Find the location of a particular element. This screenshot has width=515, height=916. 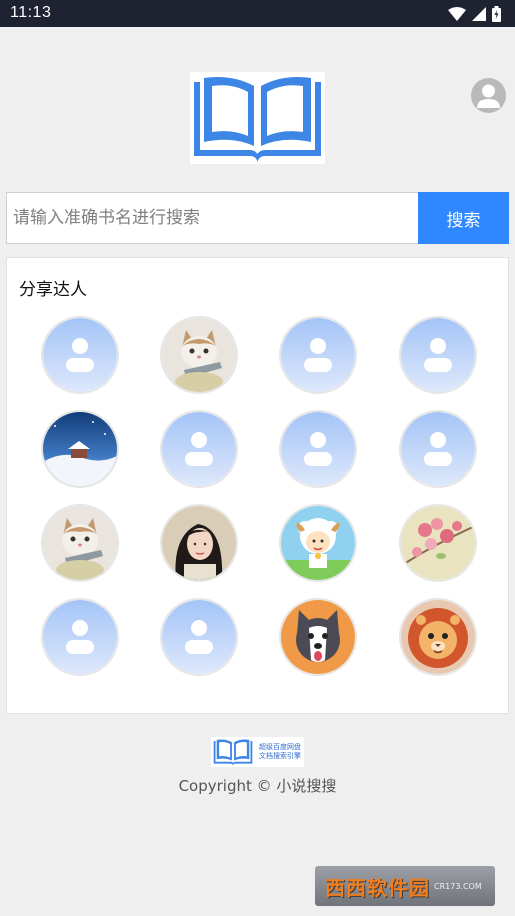

user-avatar-button is located at coordinates (488, 95).